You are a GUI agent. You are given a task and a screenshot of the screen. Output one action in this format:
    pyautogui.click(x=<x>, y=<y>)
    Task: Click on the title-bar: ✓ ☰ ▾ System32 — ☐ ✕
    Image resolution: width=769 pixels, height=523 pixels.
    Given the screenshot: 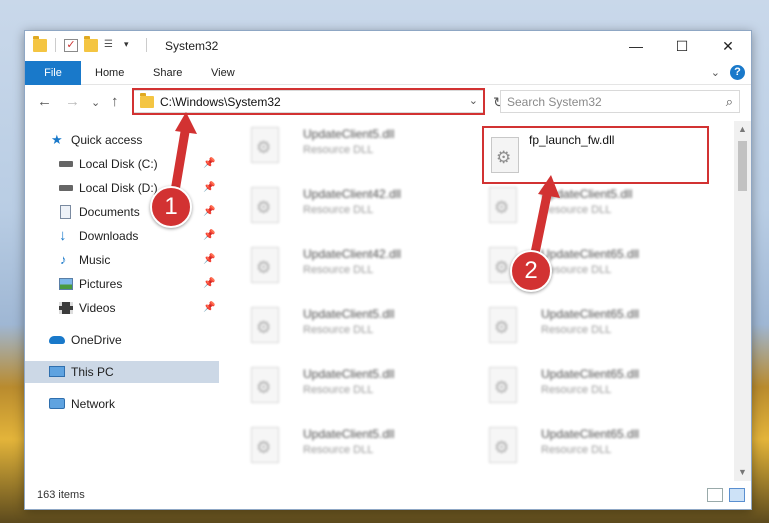 What is the action you would take?
    pyautogui.click(x=388, y=46)
    